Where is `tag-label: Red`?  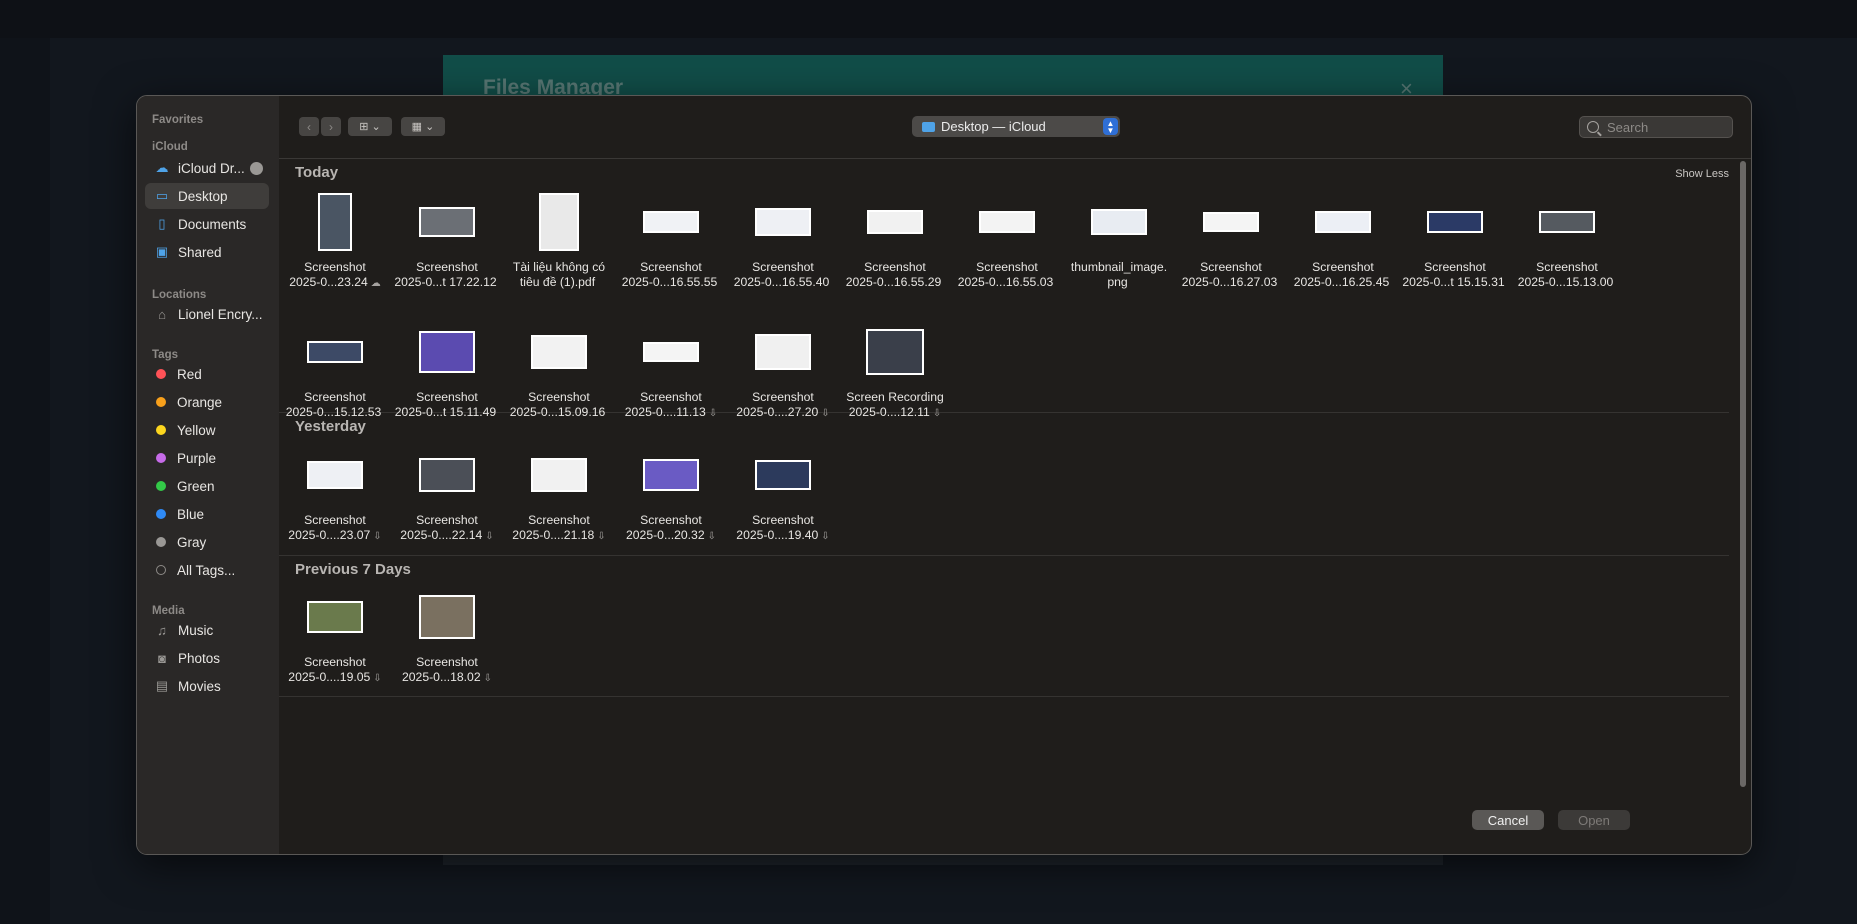 tag-label: Red is located at coordinates (189, 374).